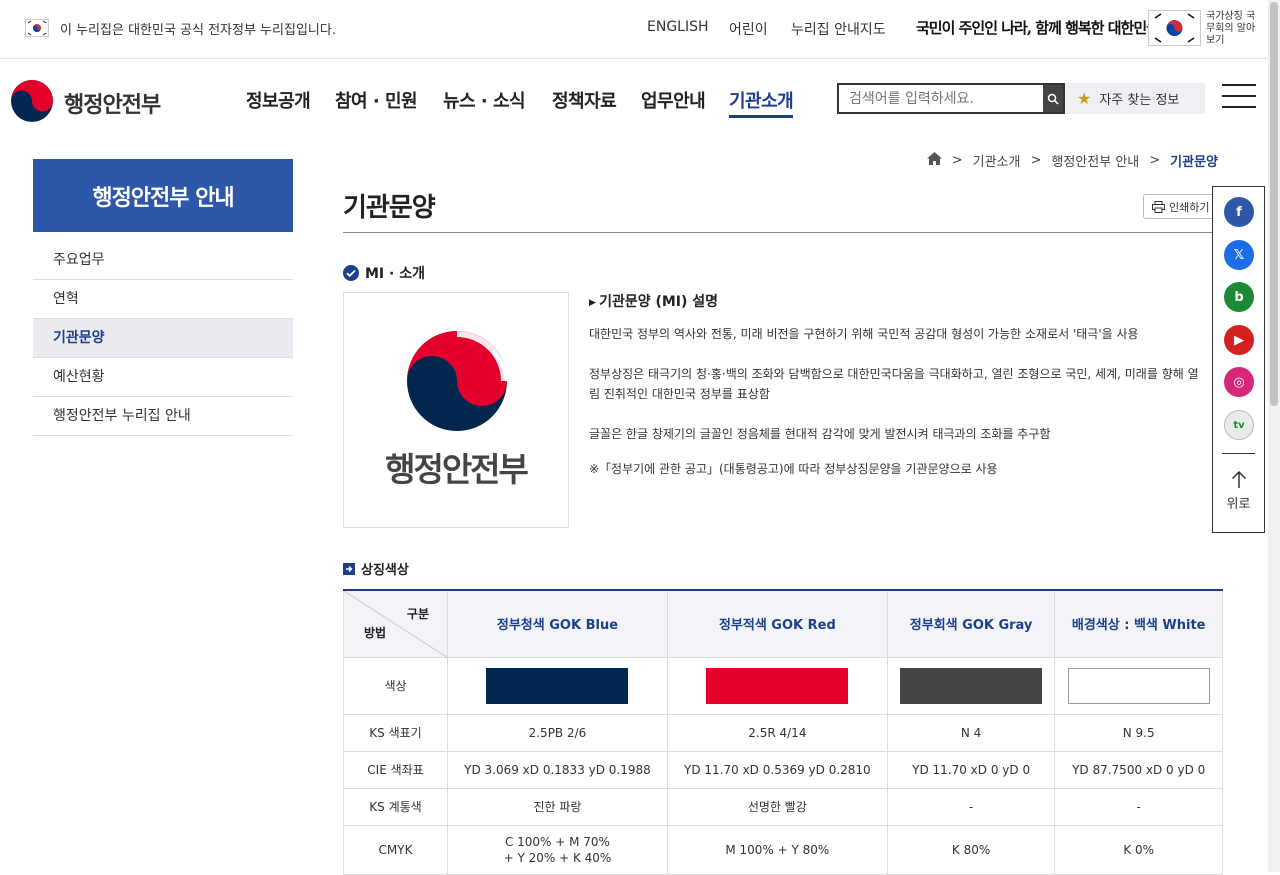 The image size is (1280, 875). I want to click on sidebar-divider, so click(1238, 453).